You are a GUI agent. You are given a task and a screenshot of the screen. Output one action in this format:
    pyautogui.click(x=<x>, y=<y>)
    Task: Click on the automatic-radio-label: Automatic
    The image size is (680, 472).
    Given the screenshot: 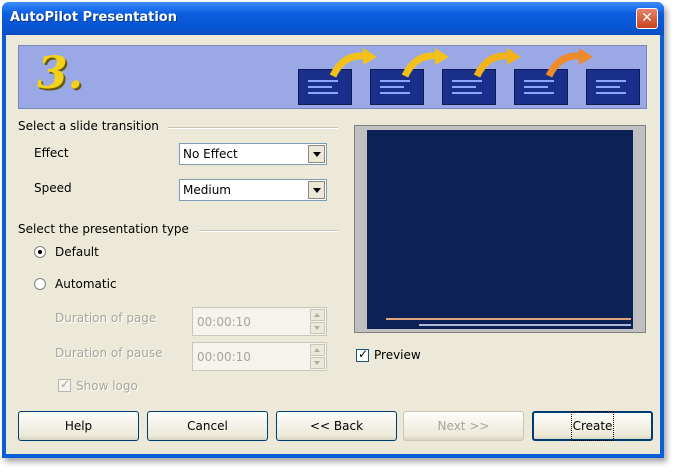 What is the action you would take?
    pyautogui.click(x=86, y=284)
    